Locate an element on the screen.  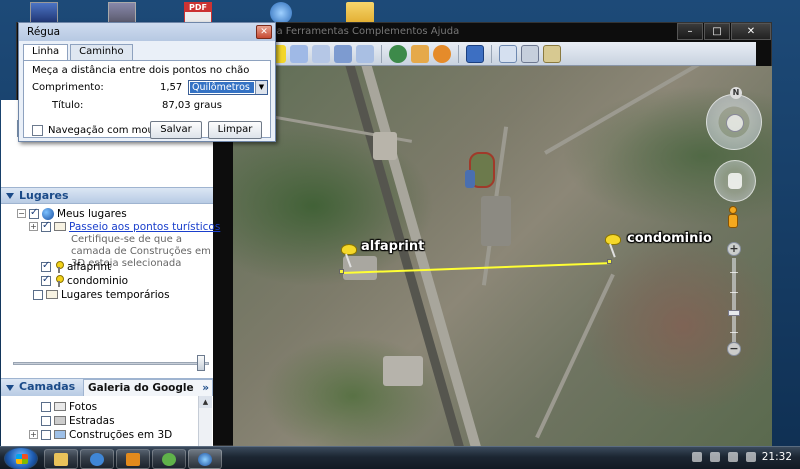
pegman-body is located at coordinates (733, 221).